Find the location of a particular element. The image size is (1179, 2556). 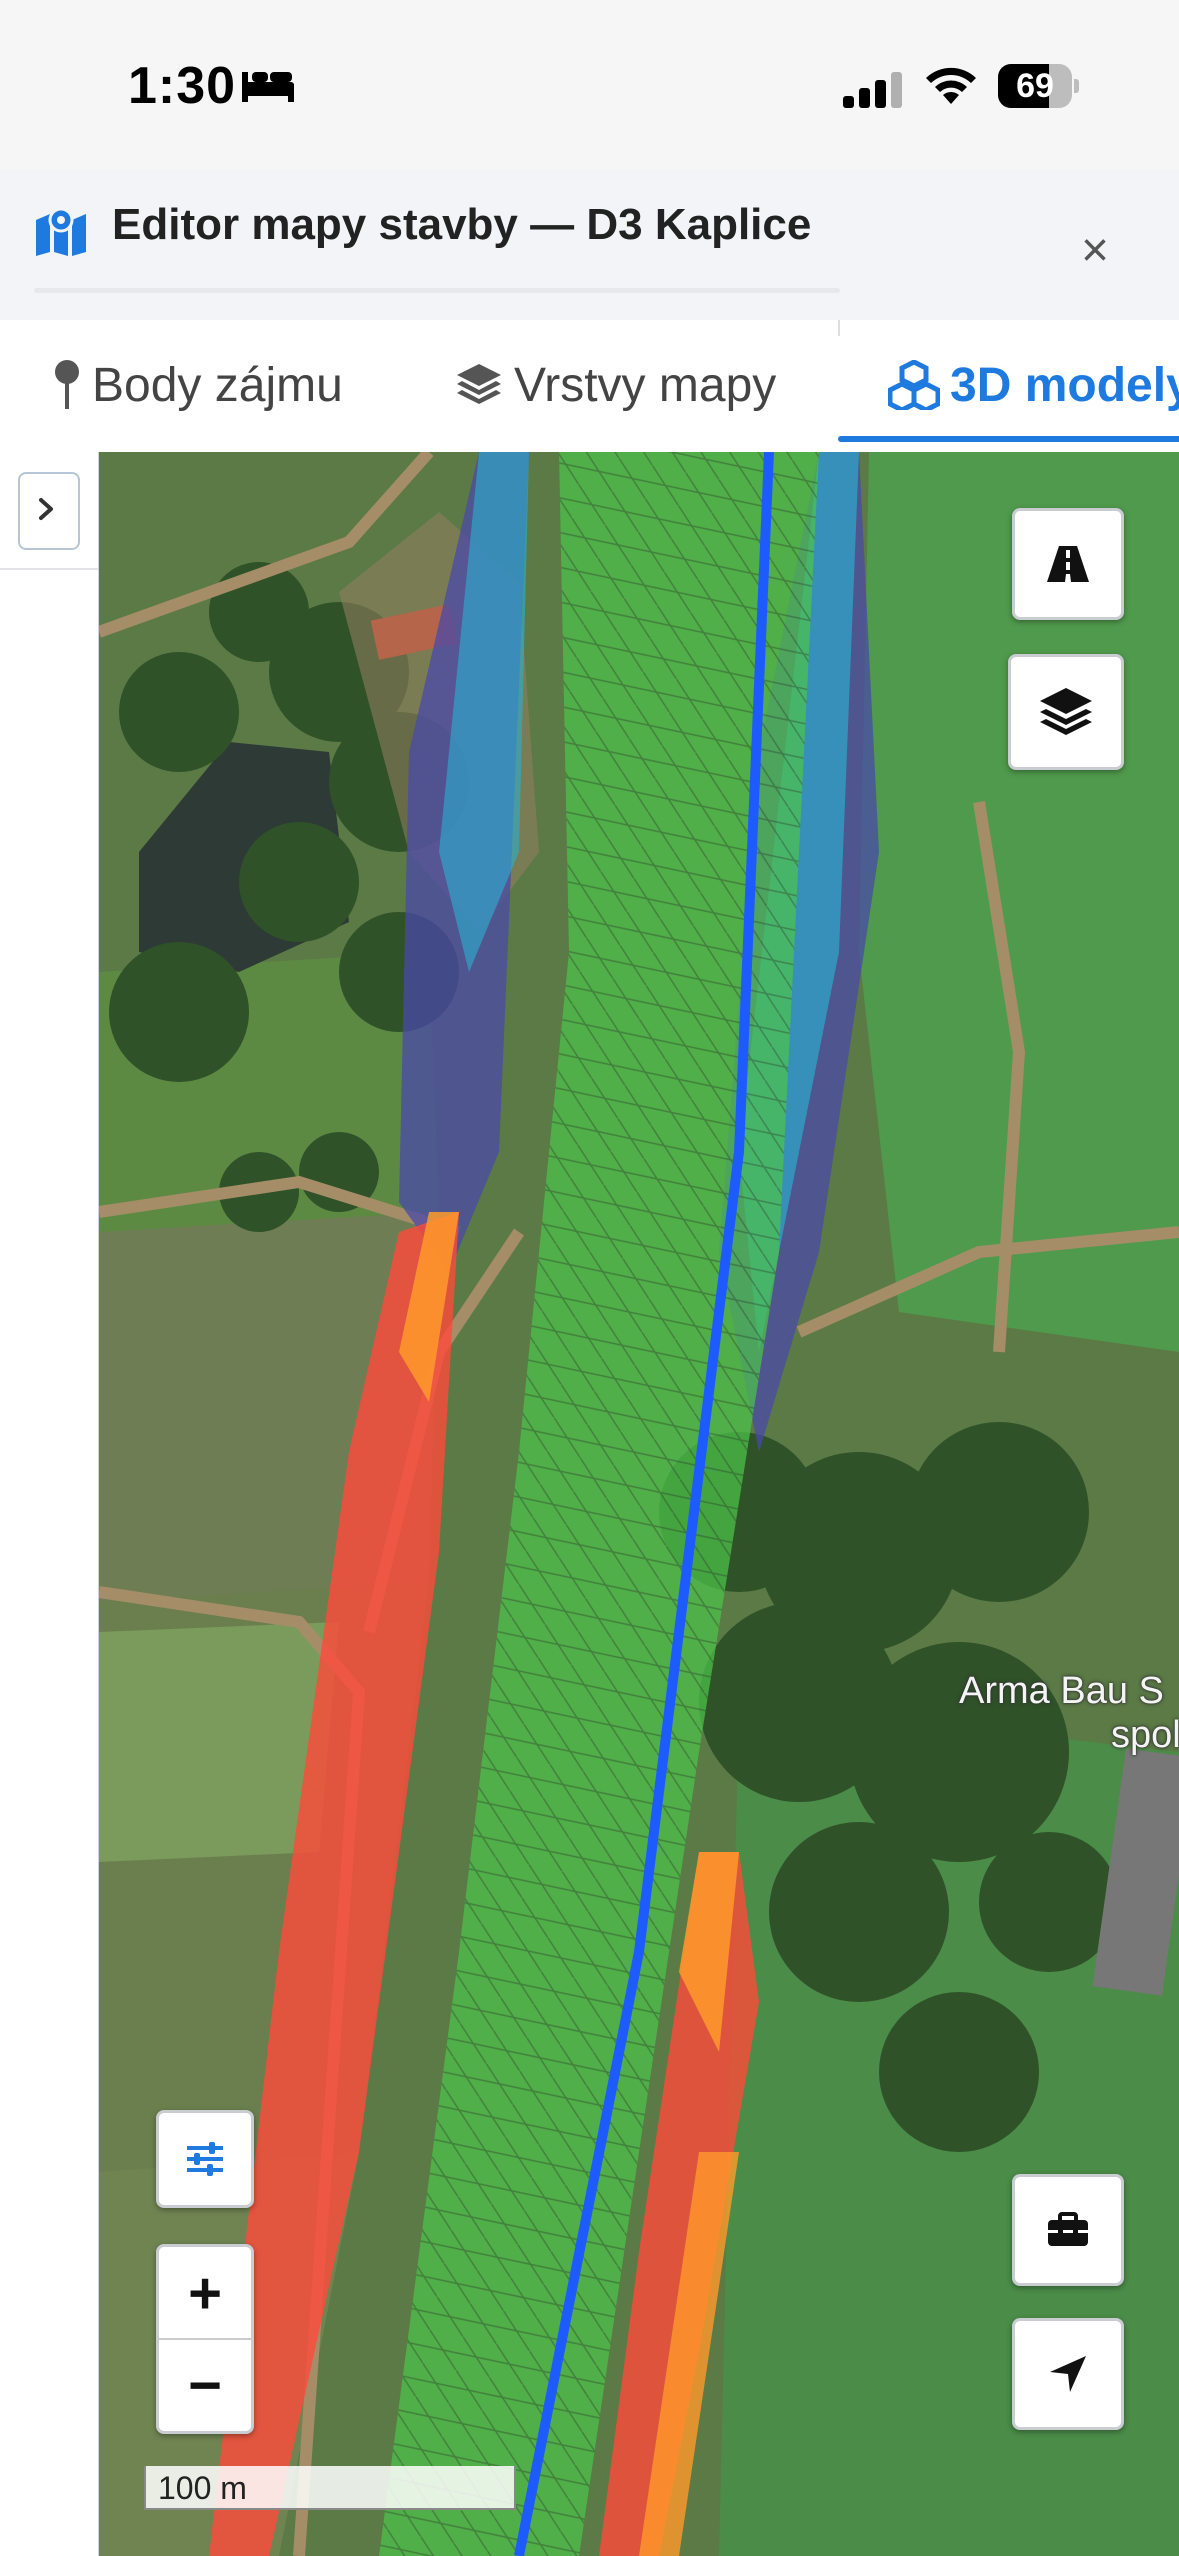

sliders-icon is located at coordinates (205, 2159).